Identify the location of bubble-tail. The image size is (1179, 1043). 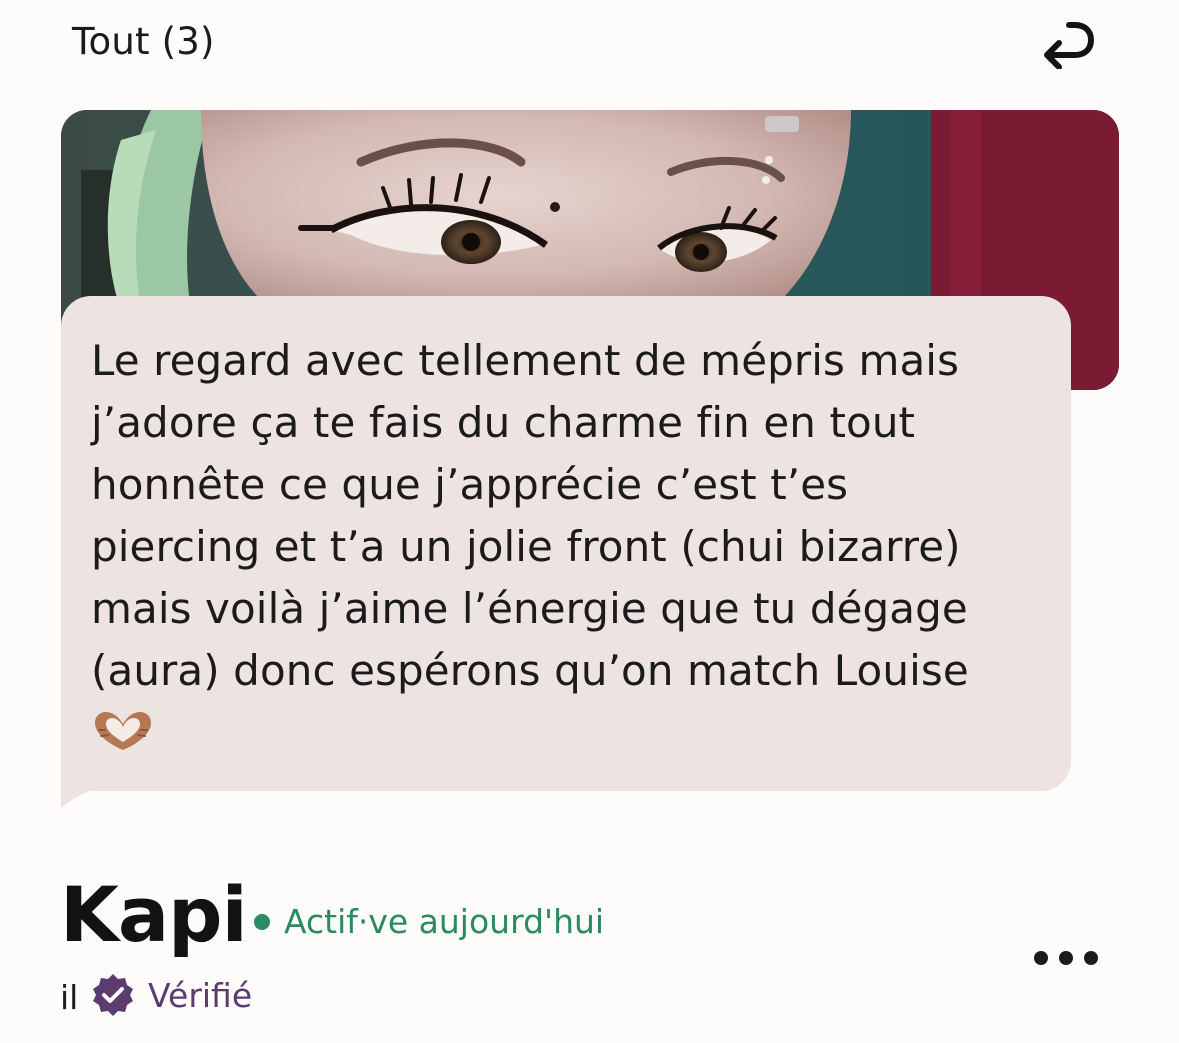
(83, 797).